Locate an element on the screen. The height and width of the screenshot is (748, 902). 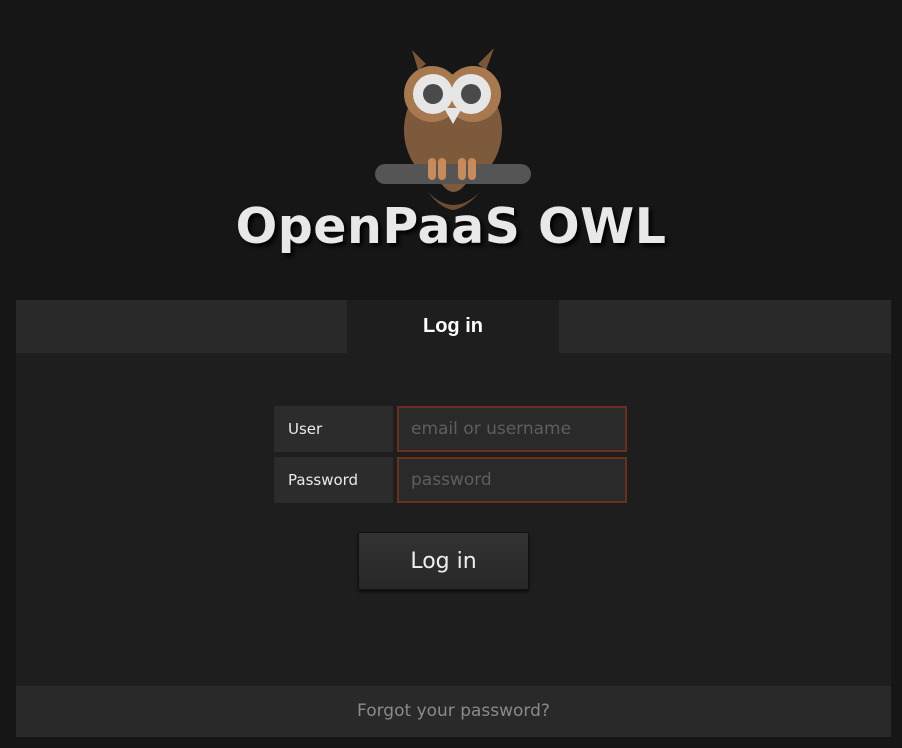
user-label: User is located at coordinates (333, 429).